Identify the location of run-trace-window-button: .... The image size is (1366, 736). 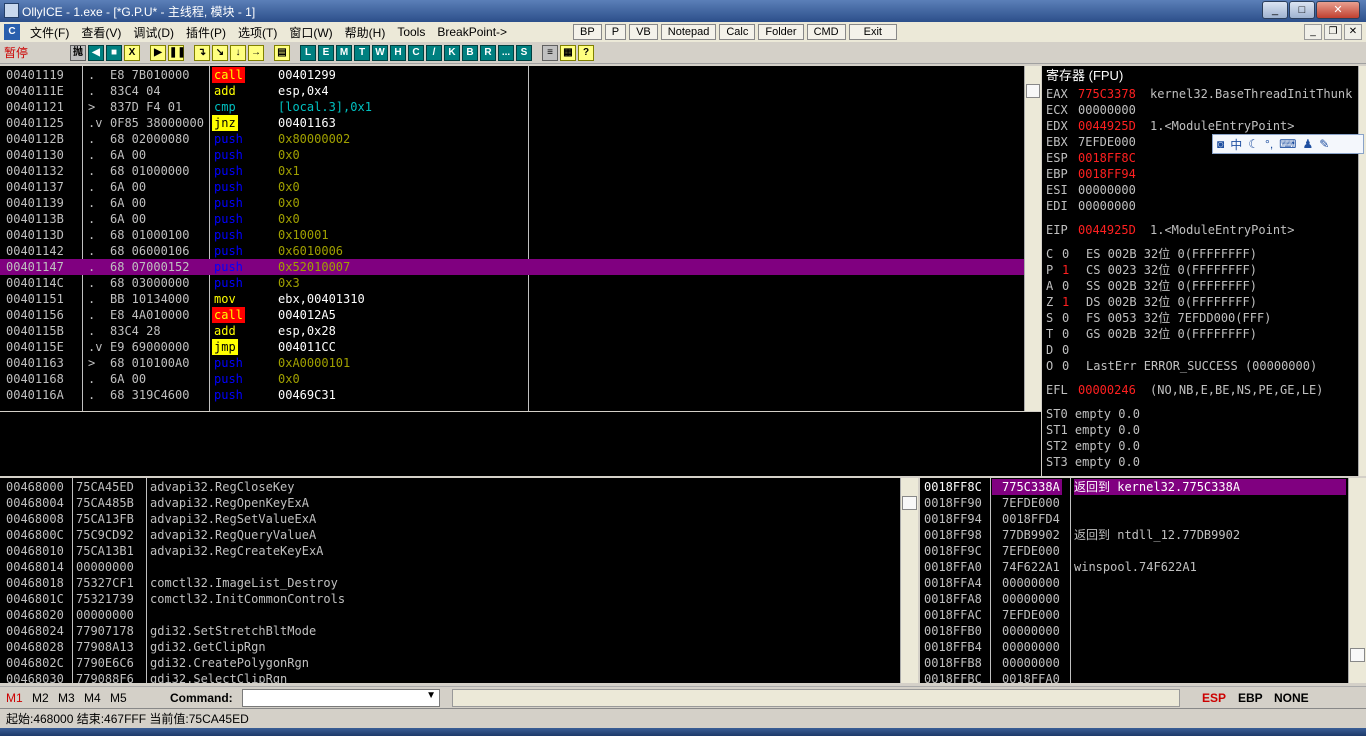
(506, 52).